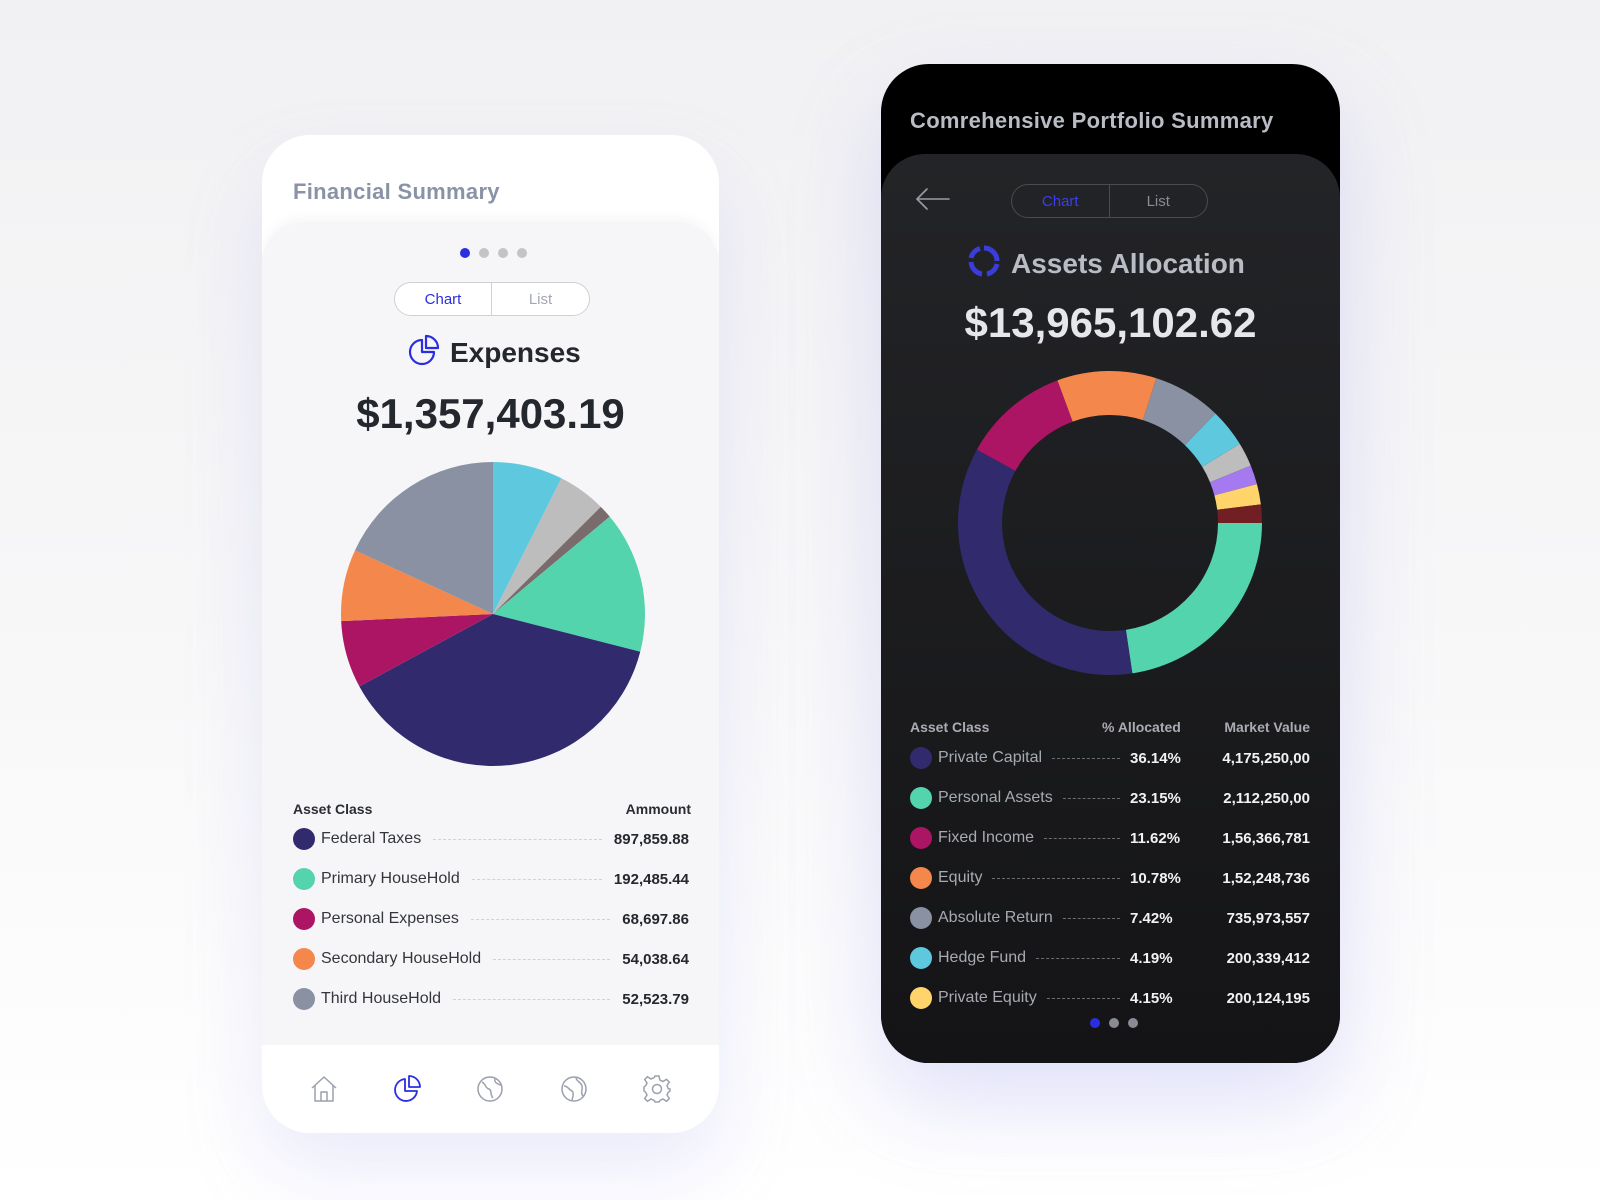 The image size is (1600, 1200). What do you see at coordinates (401, 958) in the screenshot?
I see `item-label: Secondary HouseHold` at bounding box center [401, 958].